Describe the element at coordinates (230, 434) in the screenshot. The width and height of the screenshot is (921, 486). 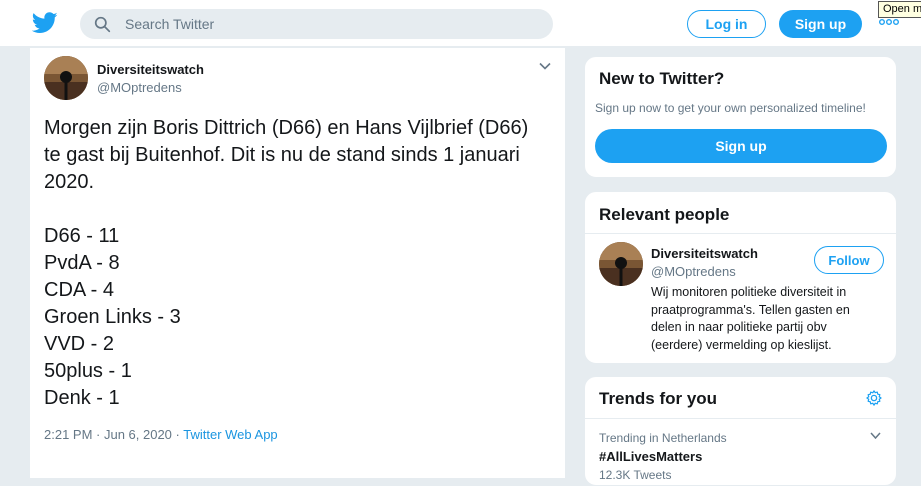
I see `tweet-source-link: Twitter Web App` at that location.